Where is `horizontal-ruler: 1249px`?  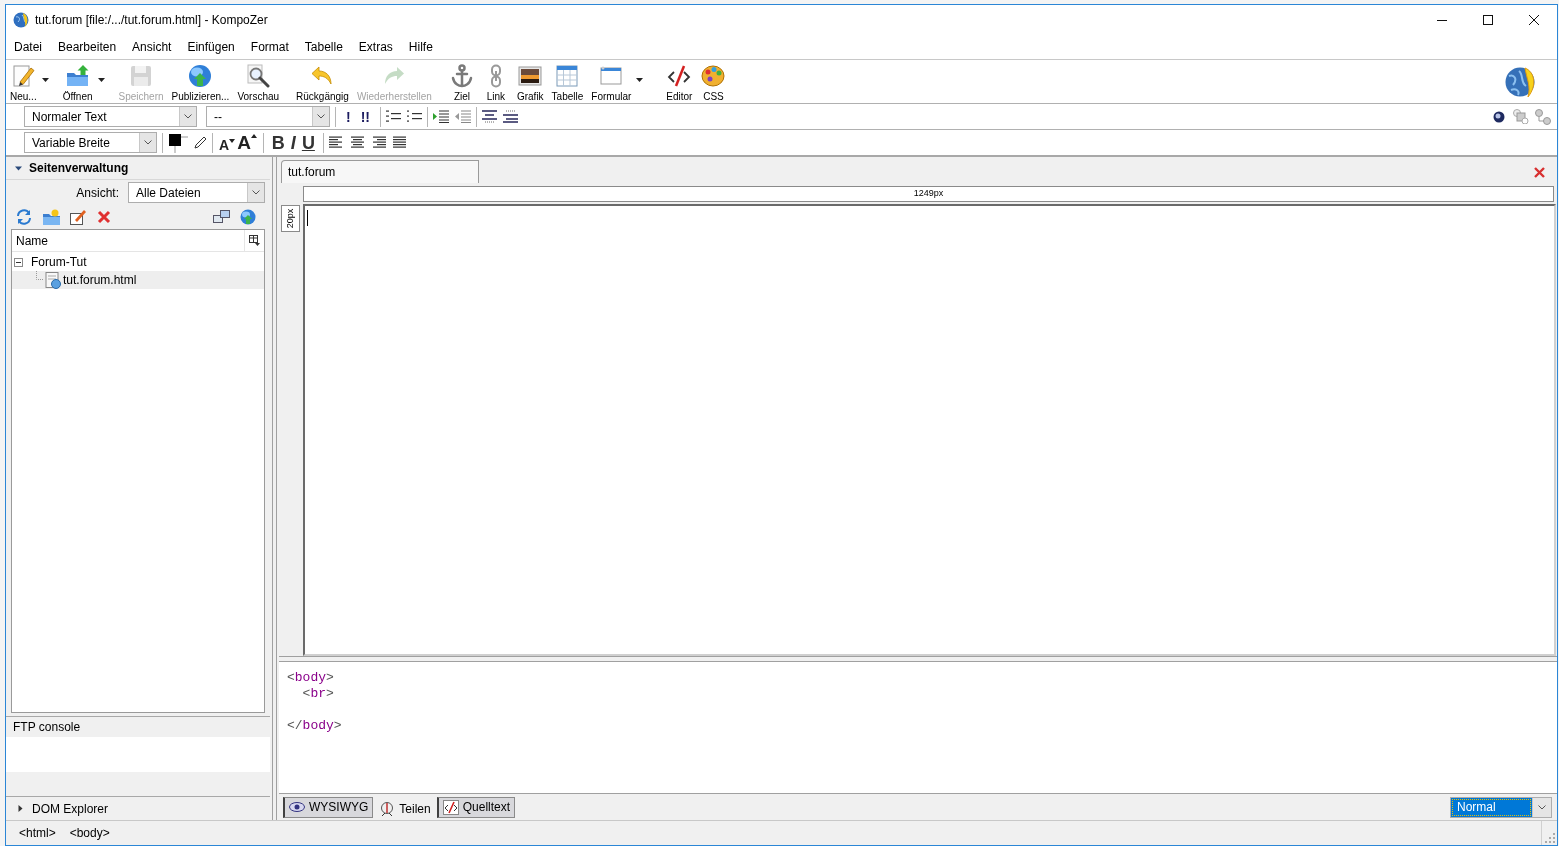
horizontal-ruler: 1249px is located at coordinates (928, 193).